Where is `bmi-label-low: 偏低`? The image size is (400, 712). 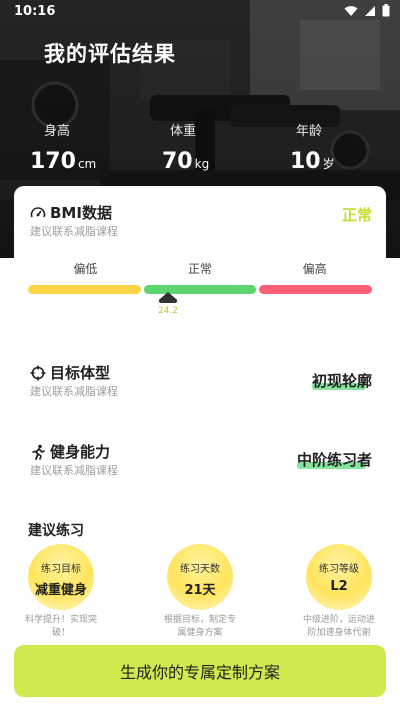
bmi-label-low: 偏低 is located at coordinates (85, 269).